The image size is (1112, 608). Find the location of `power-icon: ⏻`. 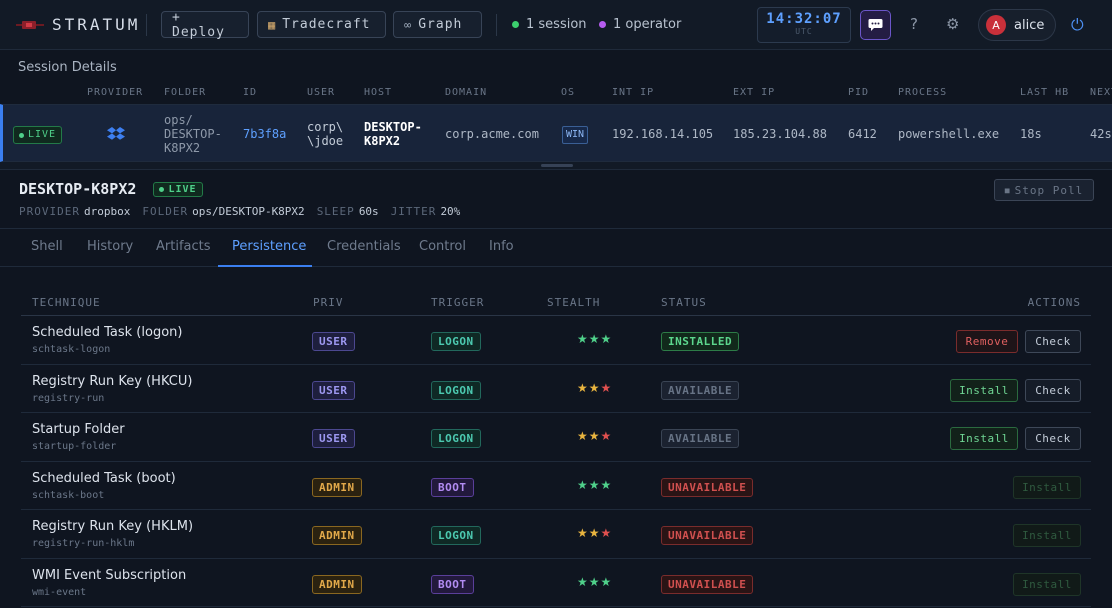

power-icon: ⏻ is located at coordinates (1077, 24).